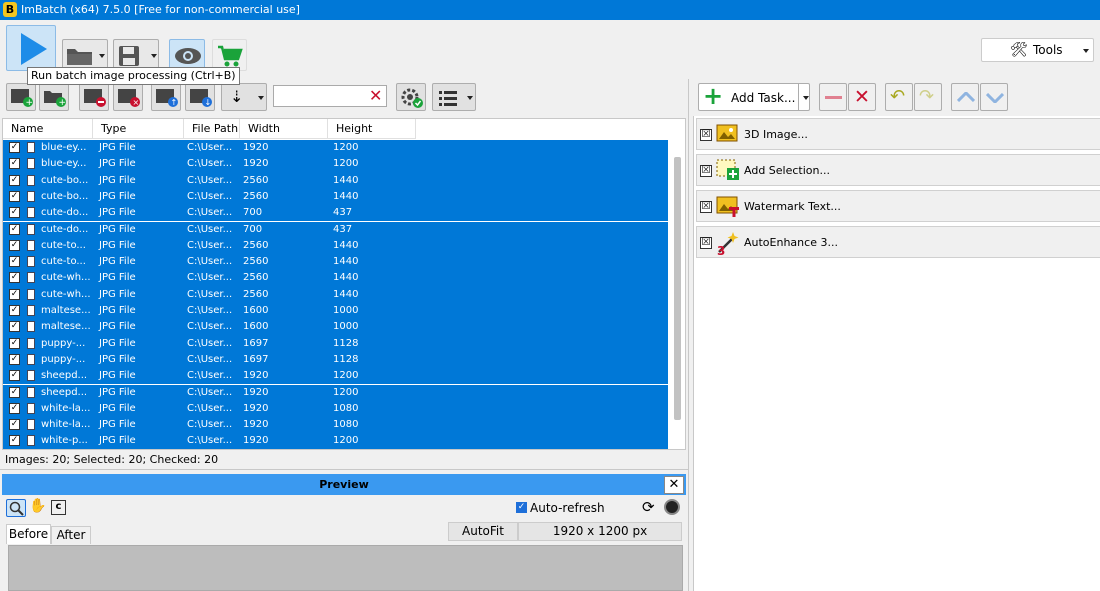 Image resolution: width=1100 pixels, height=591 pixels. I want to click on task-down-button, so click(994, 97).